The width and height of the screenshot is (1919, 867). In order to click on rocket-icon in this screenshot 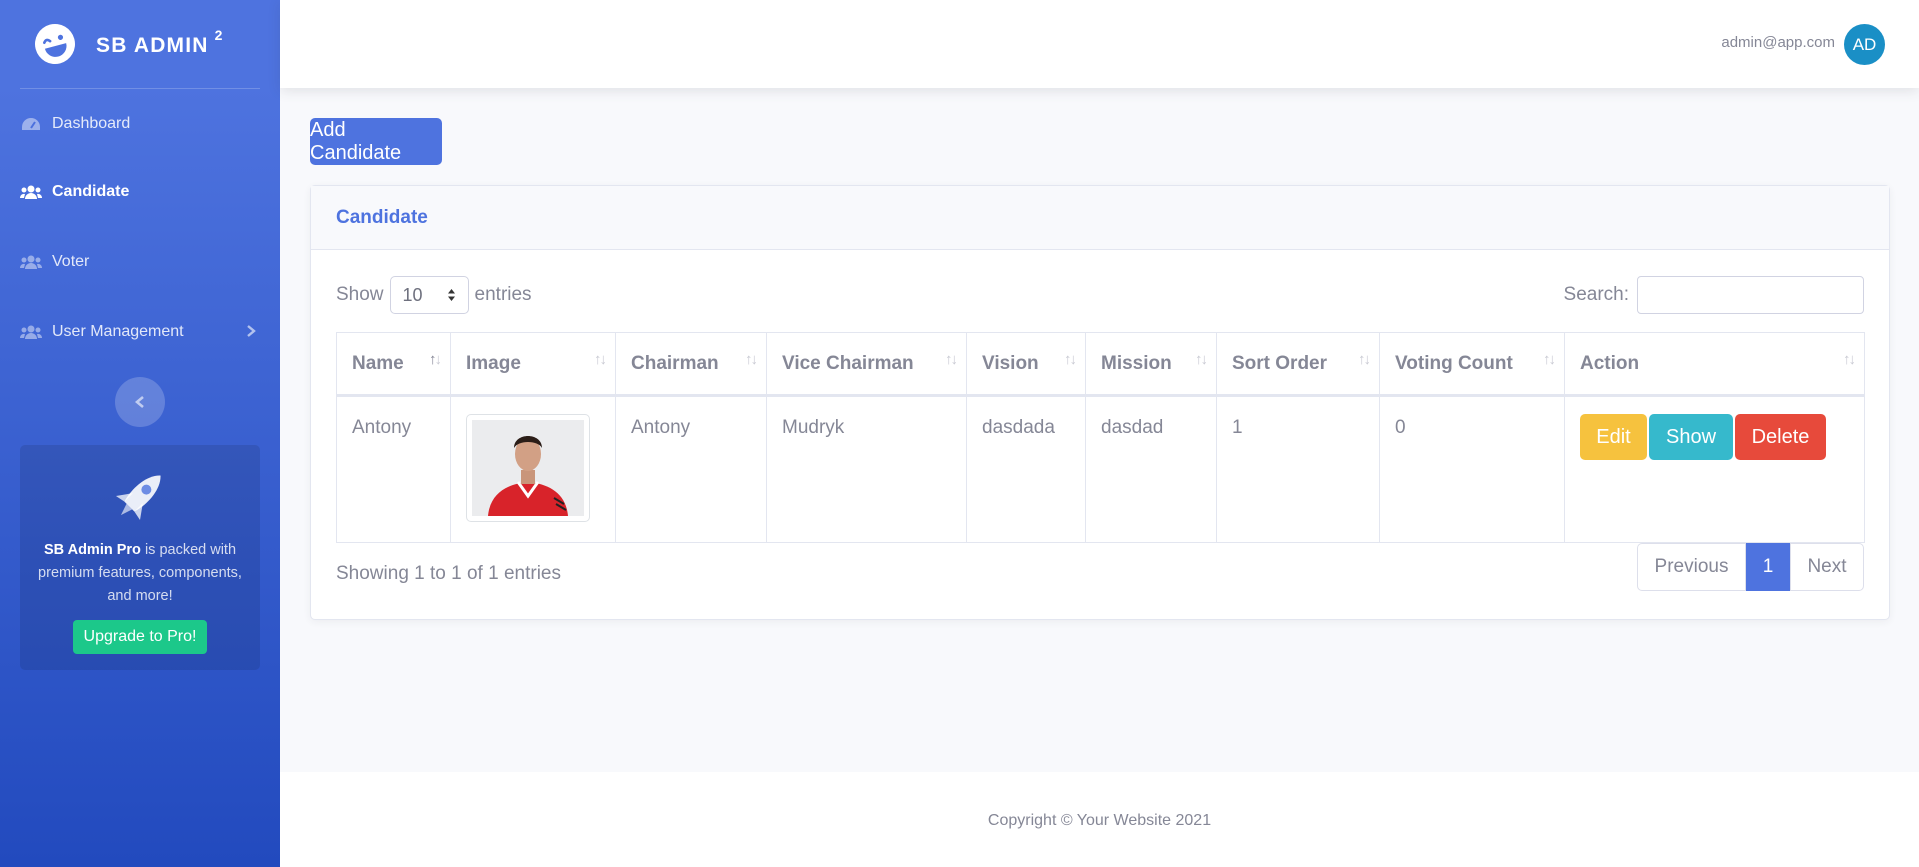, I will do `click(138, 498)`.